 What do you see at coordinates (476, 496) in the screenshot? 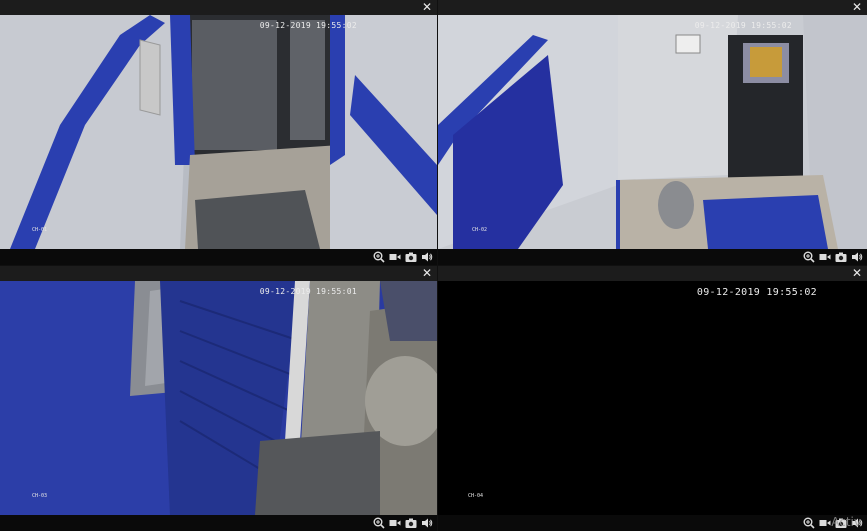
I see `camera-label-overlay: CH-04` at bounding box center [476, 496].